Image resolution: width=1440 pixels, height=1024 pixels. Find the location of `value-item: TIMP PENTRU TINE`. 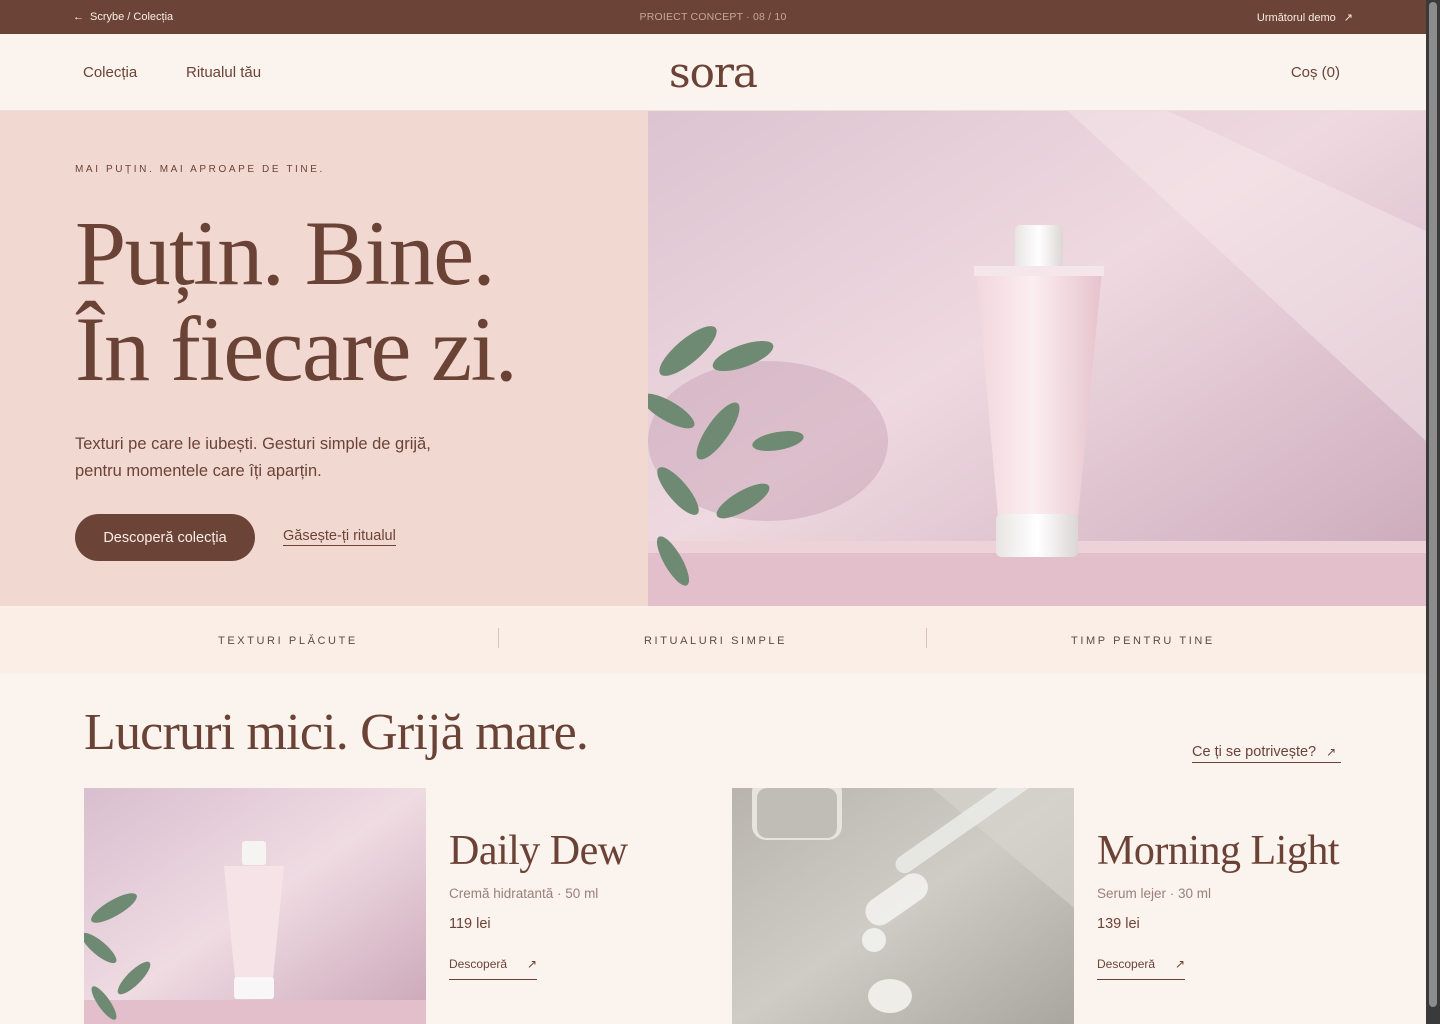

value-item: TIMP PENTRU TINE is located at coordinates (1143, 641).